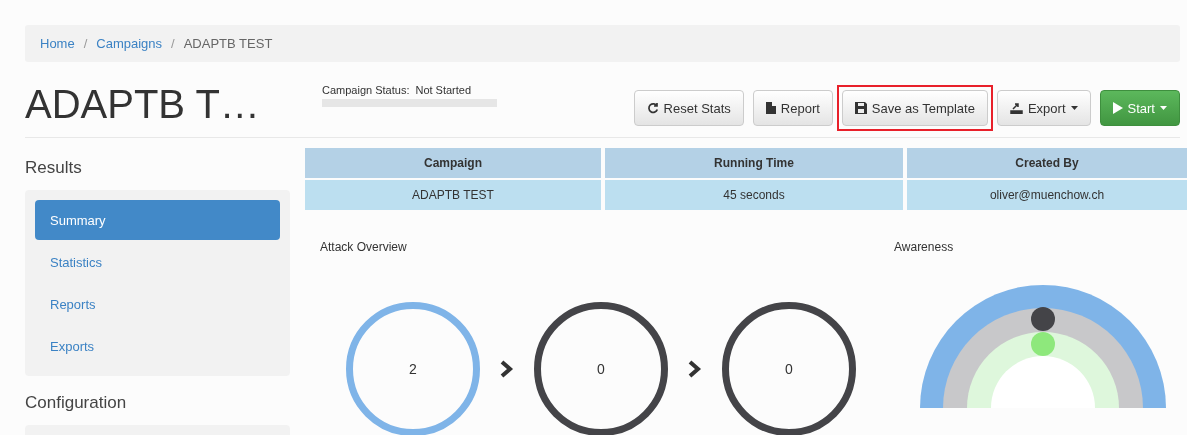 The width and height of the screenshot is (1187, 435). Describe the element at coordinates (1139, 108) in the screenshot. I see `toolbar-button: Start` at that location.